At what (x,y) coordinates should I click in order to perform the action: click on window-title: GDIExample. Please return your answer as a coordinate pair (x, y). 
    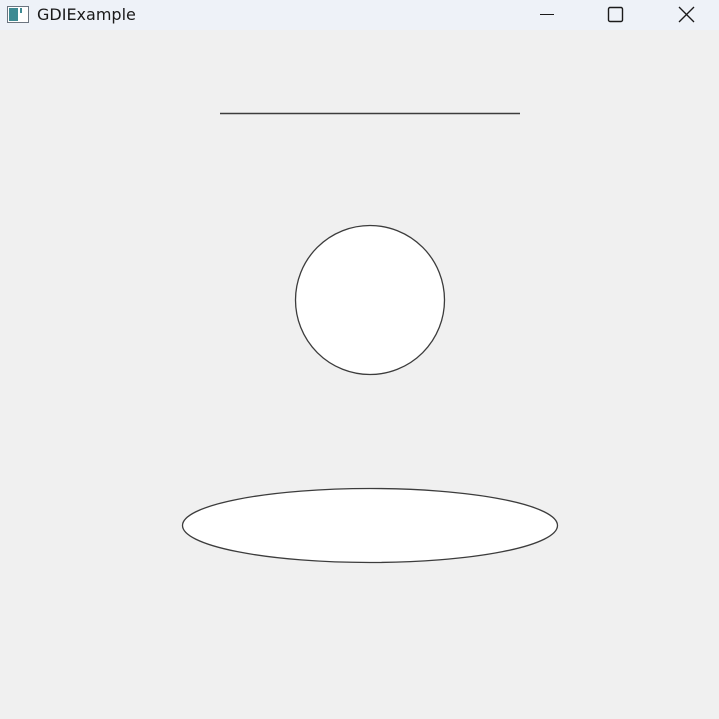
    Looking at the image, I should click on (86, 14).